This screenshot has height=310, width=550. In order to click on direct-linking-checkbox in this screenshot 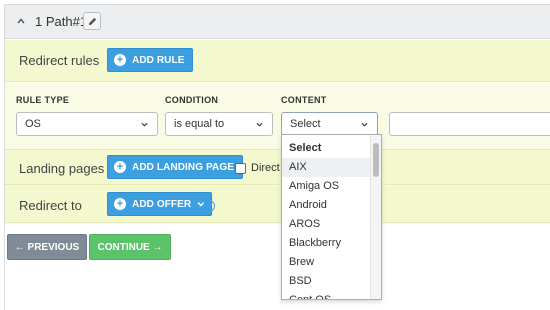, I will do `click(240, 168)`.